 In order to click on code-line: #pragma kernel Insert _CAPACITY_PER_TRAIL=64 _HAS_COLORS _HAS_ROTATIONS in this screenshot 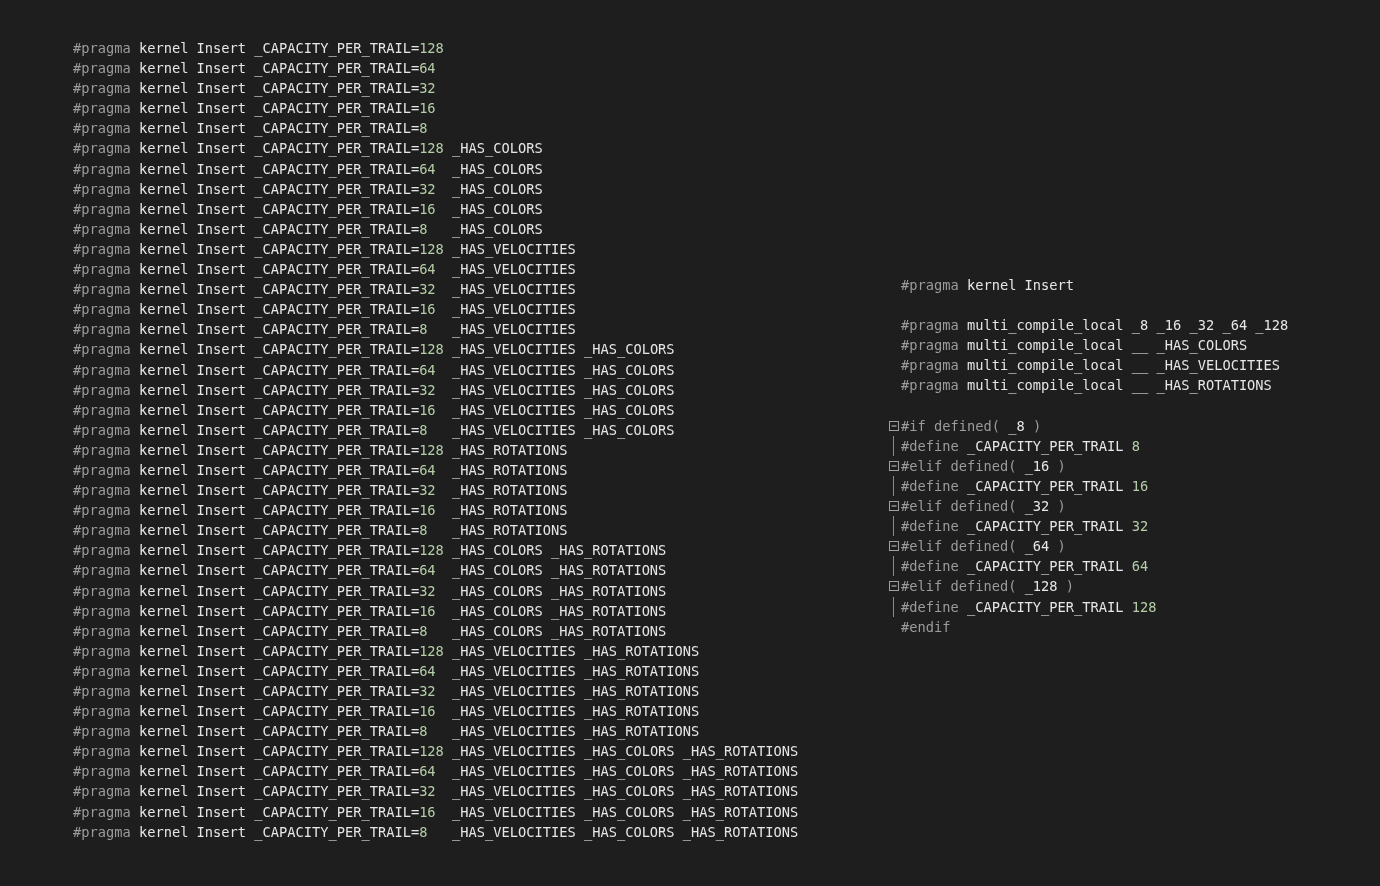, I will do `click(370, 571)`.